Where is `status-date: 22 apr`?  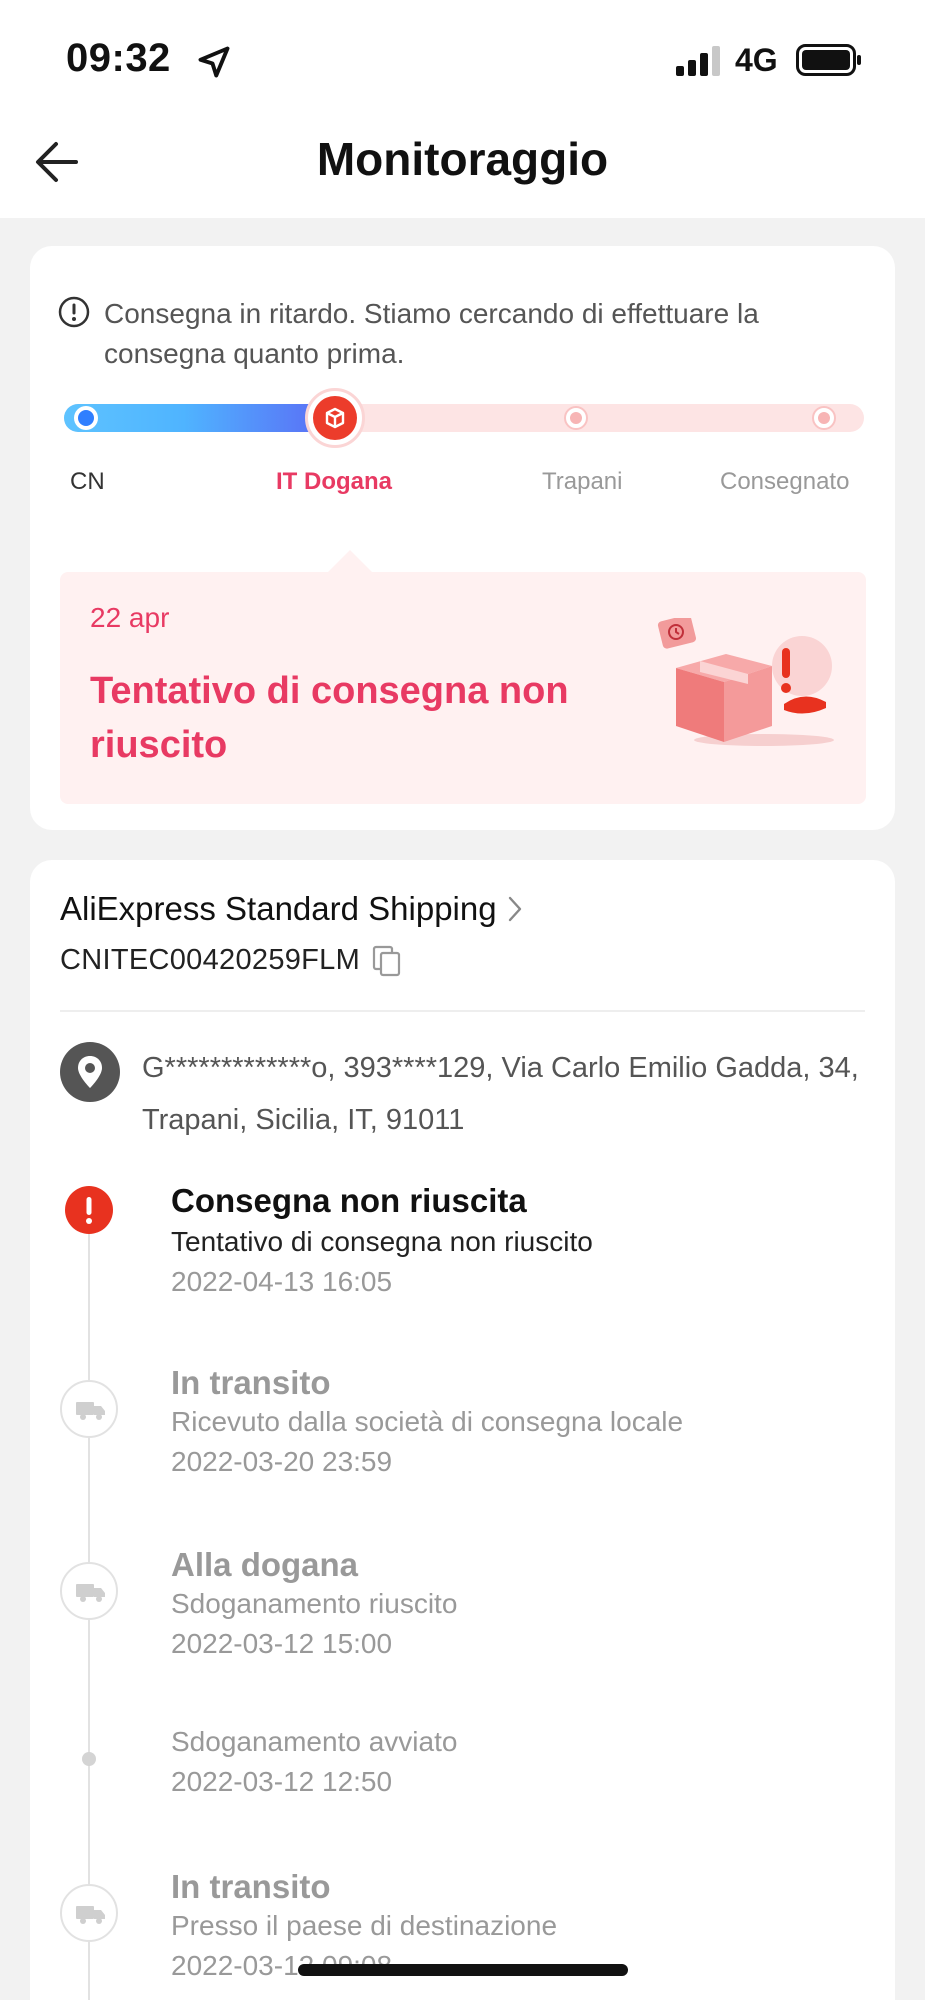 status-date: 22 apr is located at coordinates (130, 617).